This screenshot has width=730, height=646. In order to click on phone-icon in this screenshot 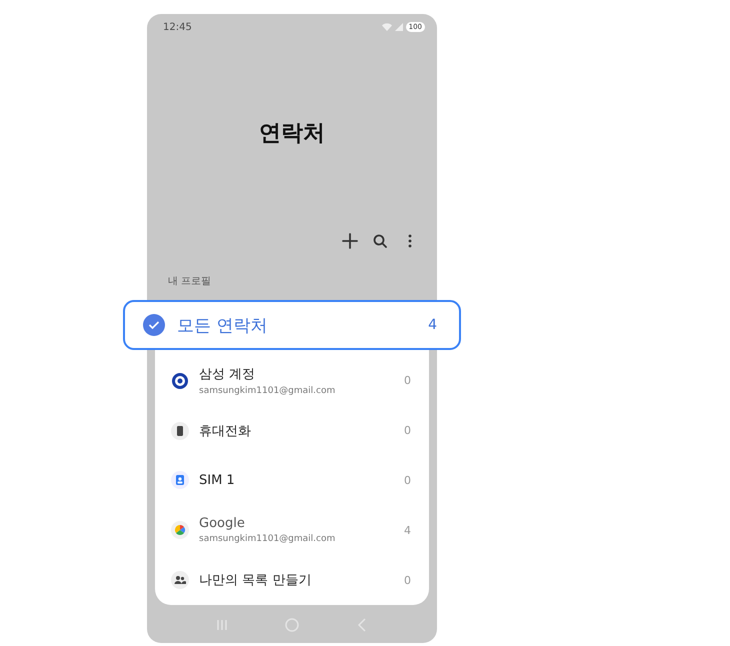, I will do `click(180, 431)`.